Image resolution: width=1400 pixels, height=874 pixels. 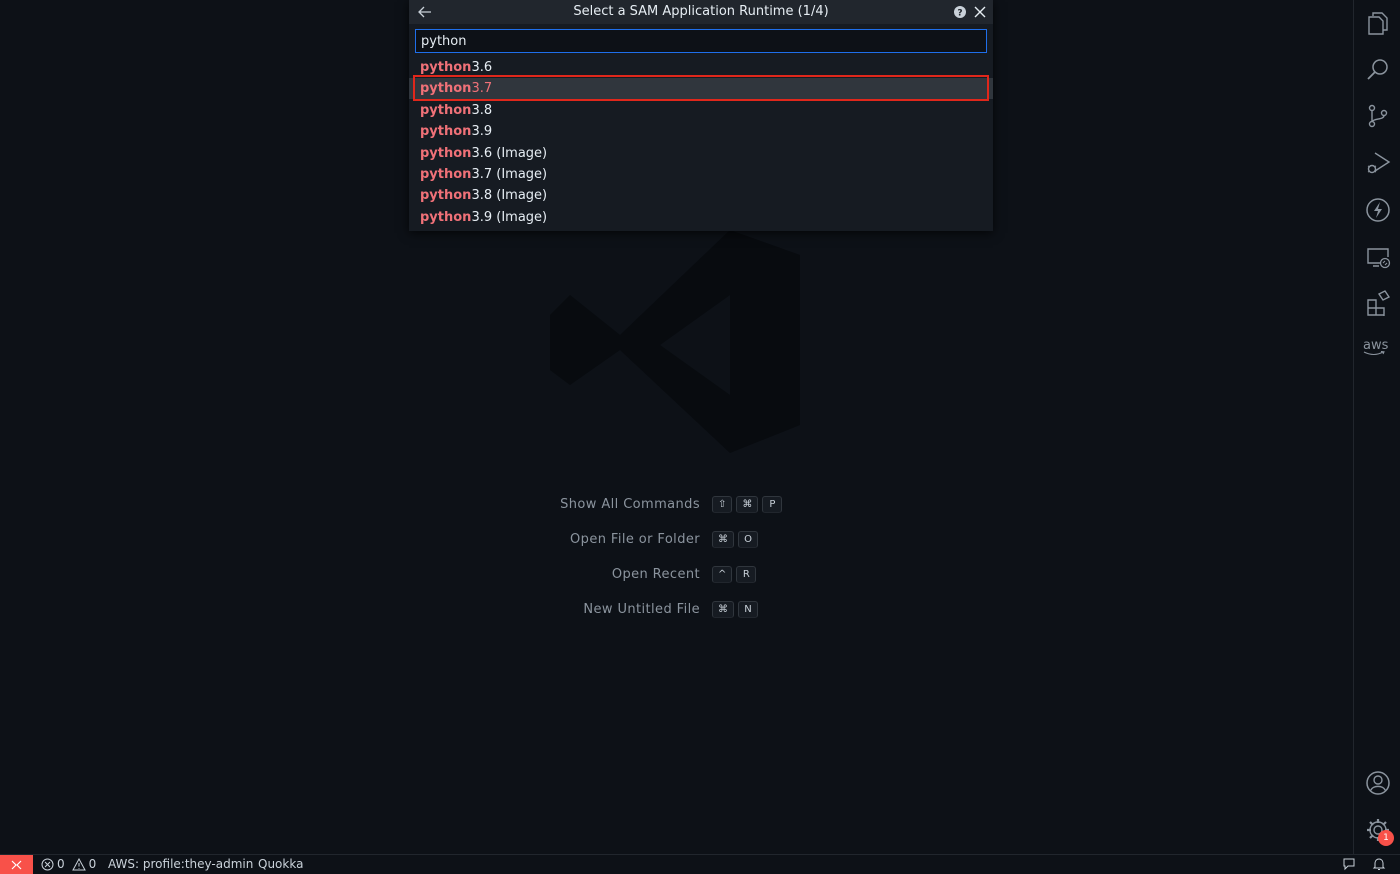 I want to click on shortcut-row: New Untitled File ⌘ N, so click(x=680, y=611).